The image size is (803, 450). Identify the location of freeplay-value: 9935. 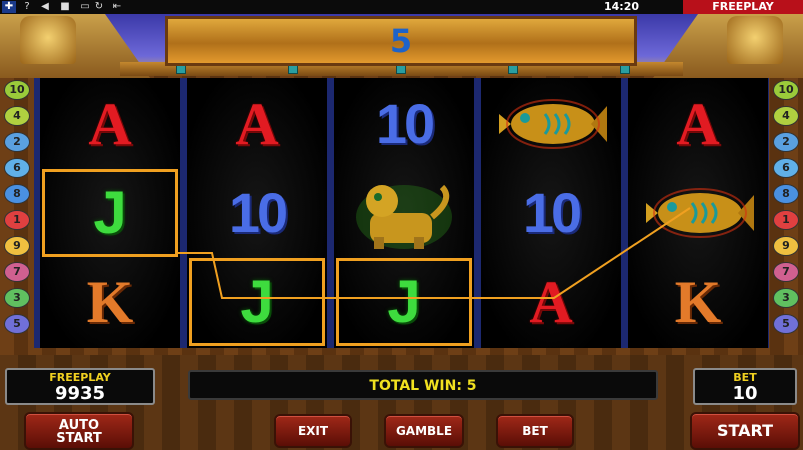
(80, 393).